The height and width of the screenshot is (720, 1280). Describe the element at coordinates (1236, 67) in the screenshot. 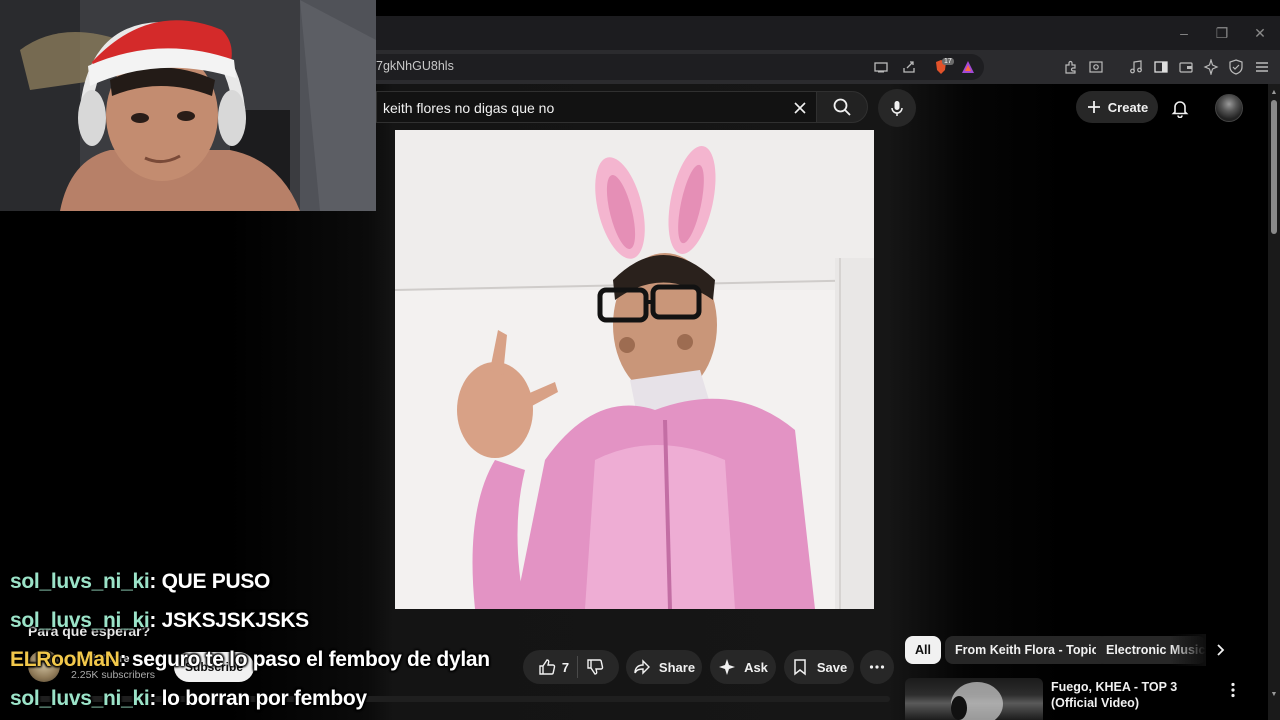

I see `vpn-icon` at that location.